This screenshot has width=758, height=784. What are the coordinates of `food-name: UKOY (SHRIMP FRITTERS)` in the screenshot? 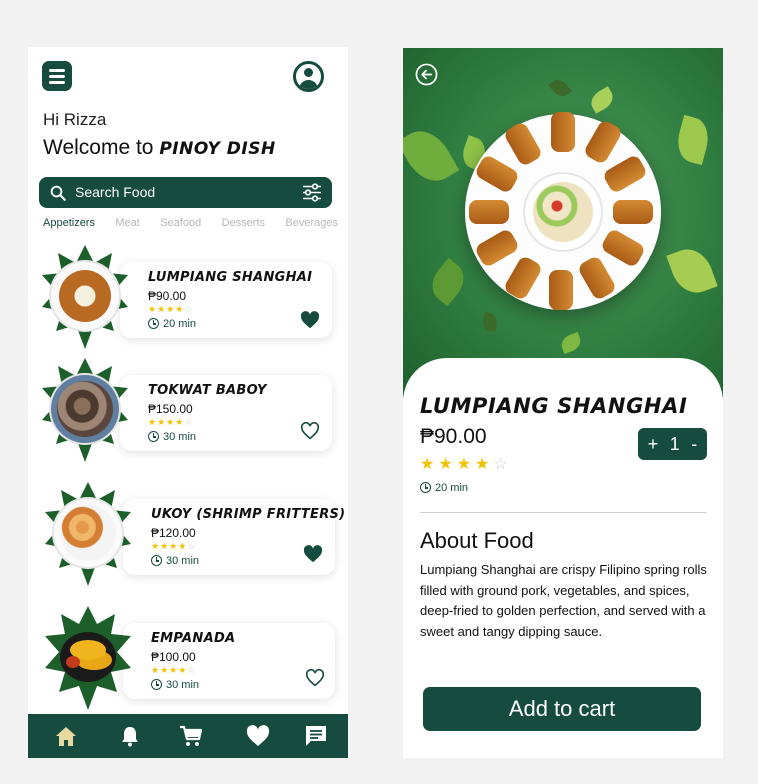 It's located at (248, 514).